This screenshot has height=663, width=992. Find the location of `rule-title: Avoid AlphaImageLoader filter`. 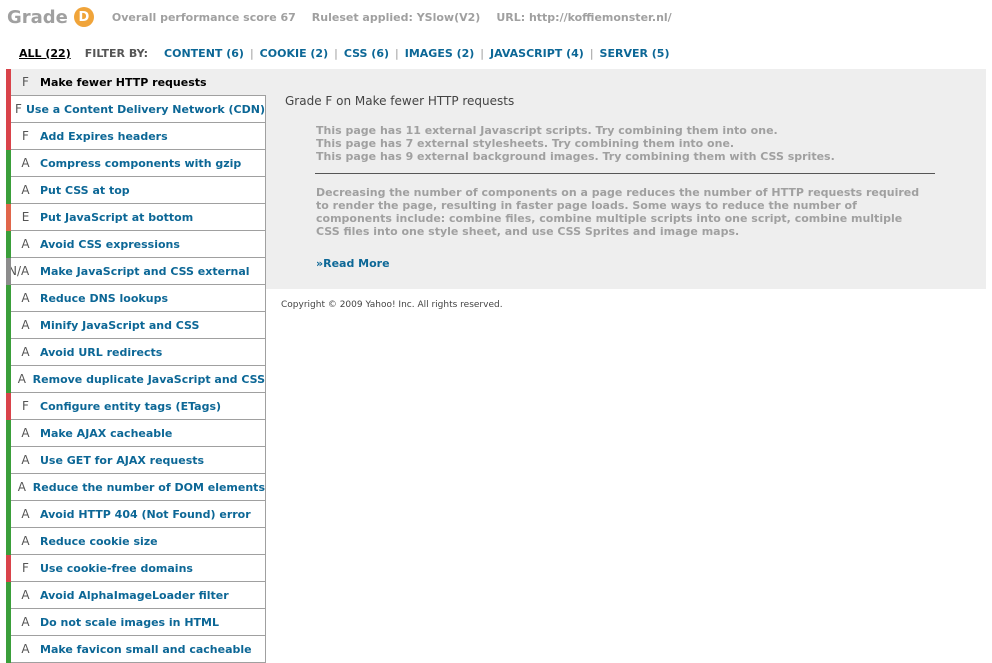

rule-title: Avoid AlphaImageLoader filter is located at coordinates (134, 595).